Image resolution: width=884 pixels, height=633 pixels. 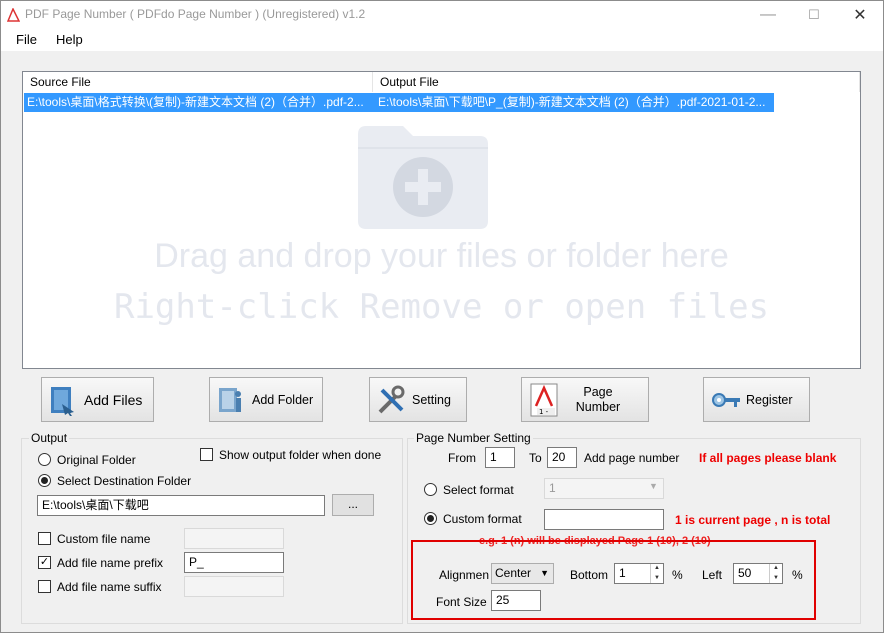 I want to click on add-prefix-checkbox: ✓, so click(x=44, y=562).